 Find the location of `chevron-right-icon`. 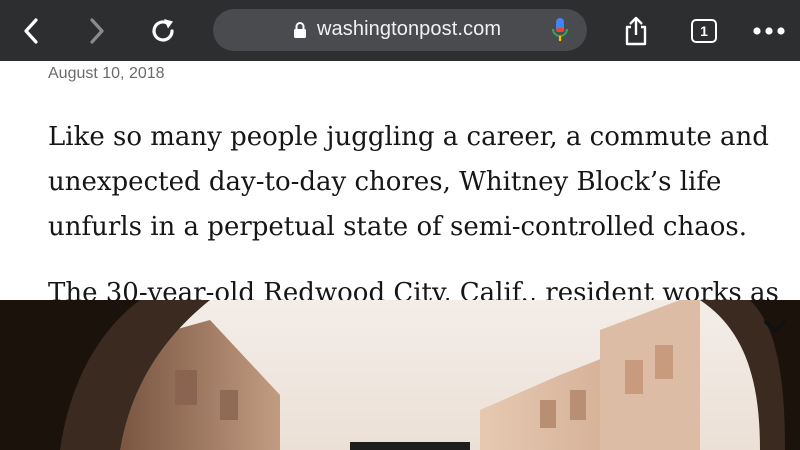

chevron-right-icon is located at coordinates (97, 30).